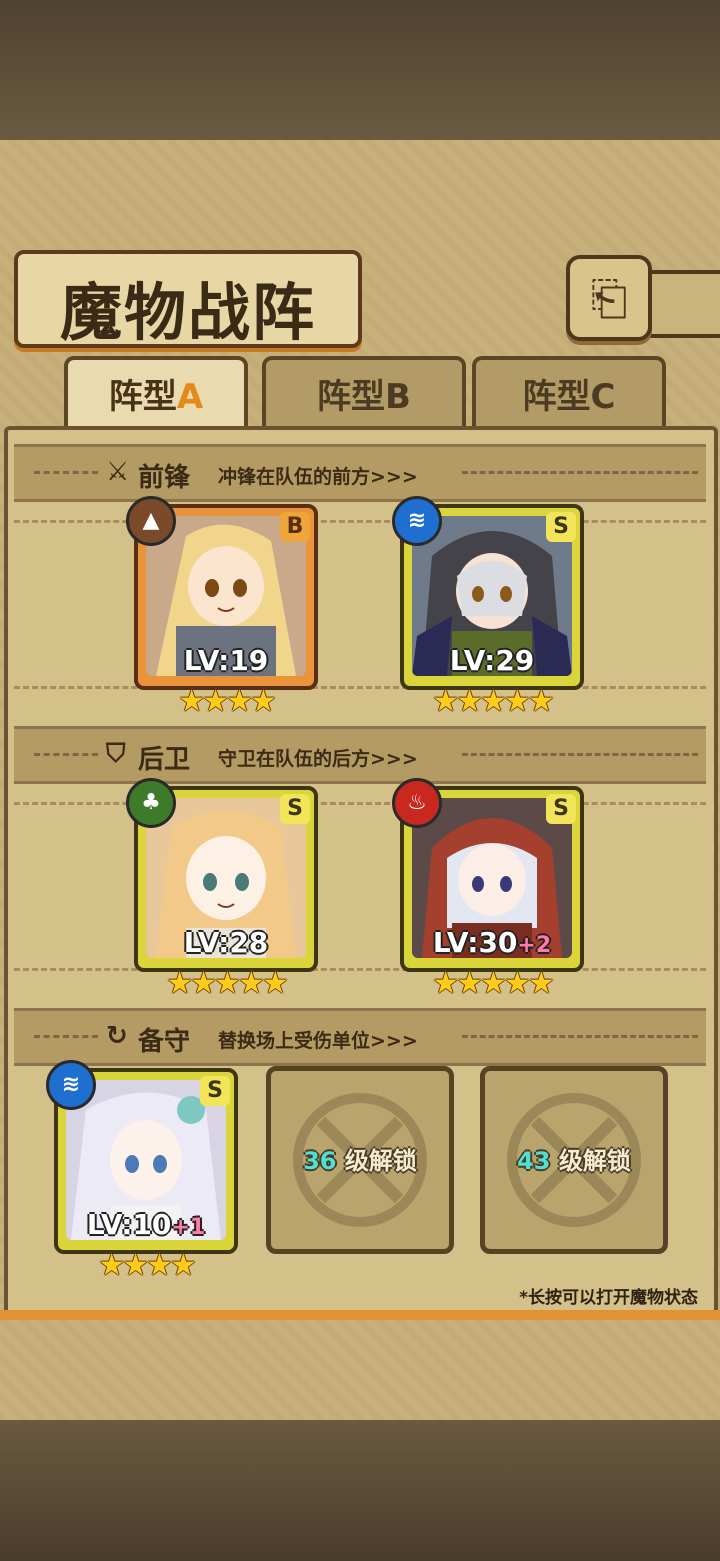 This screenshot has height=1561, width=720. I want to click on top-background, so click(360, 70).